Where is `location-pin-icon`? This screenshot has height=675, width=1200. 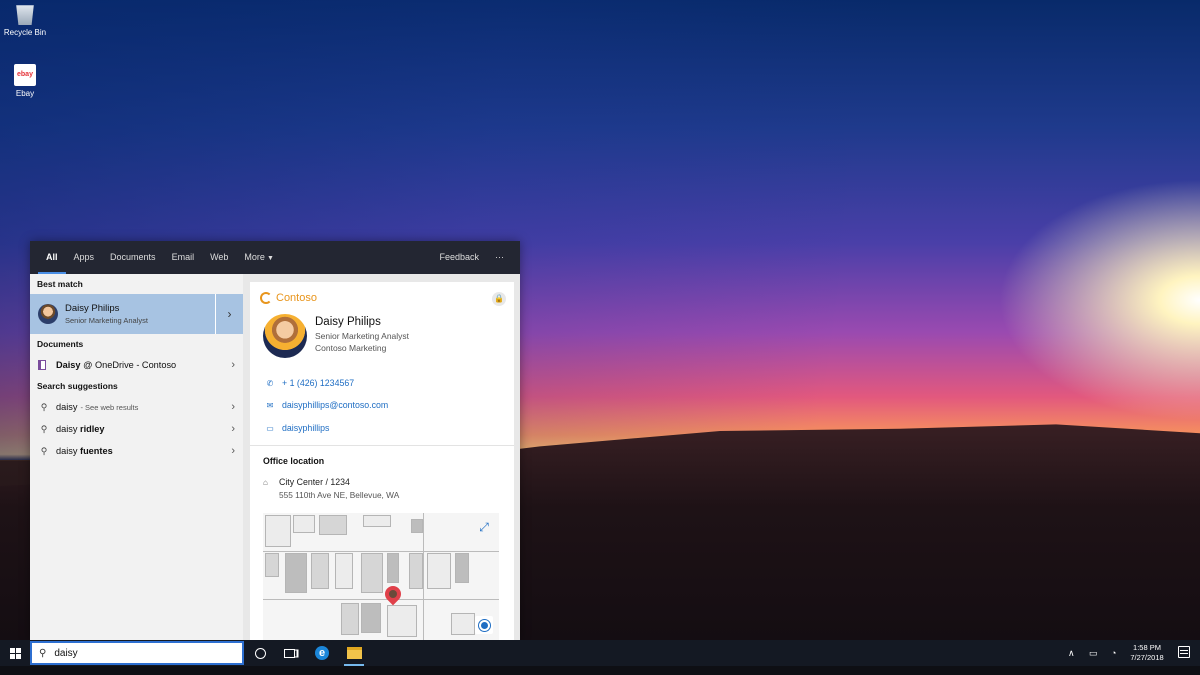
location-pin-icon is located at coordinates (393, 594).